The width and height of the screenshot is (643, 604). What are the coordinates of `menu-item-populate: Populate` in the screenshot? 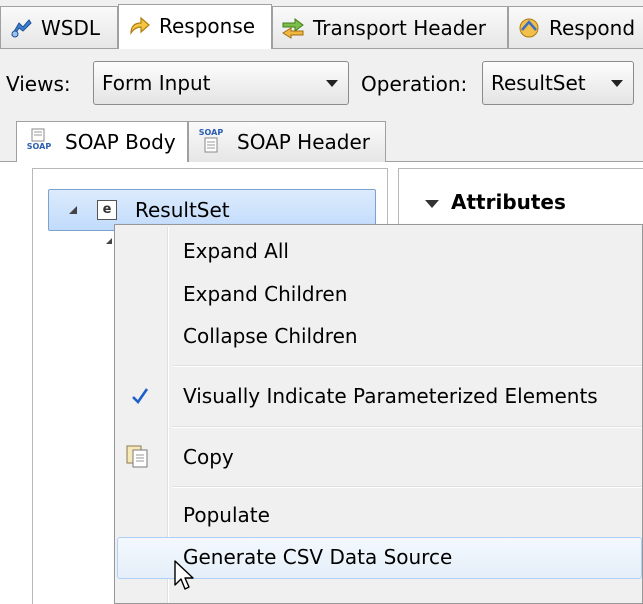 It's located at (379, 515).